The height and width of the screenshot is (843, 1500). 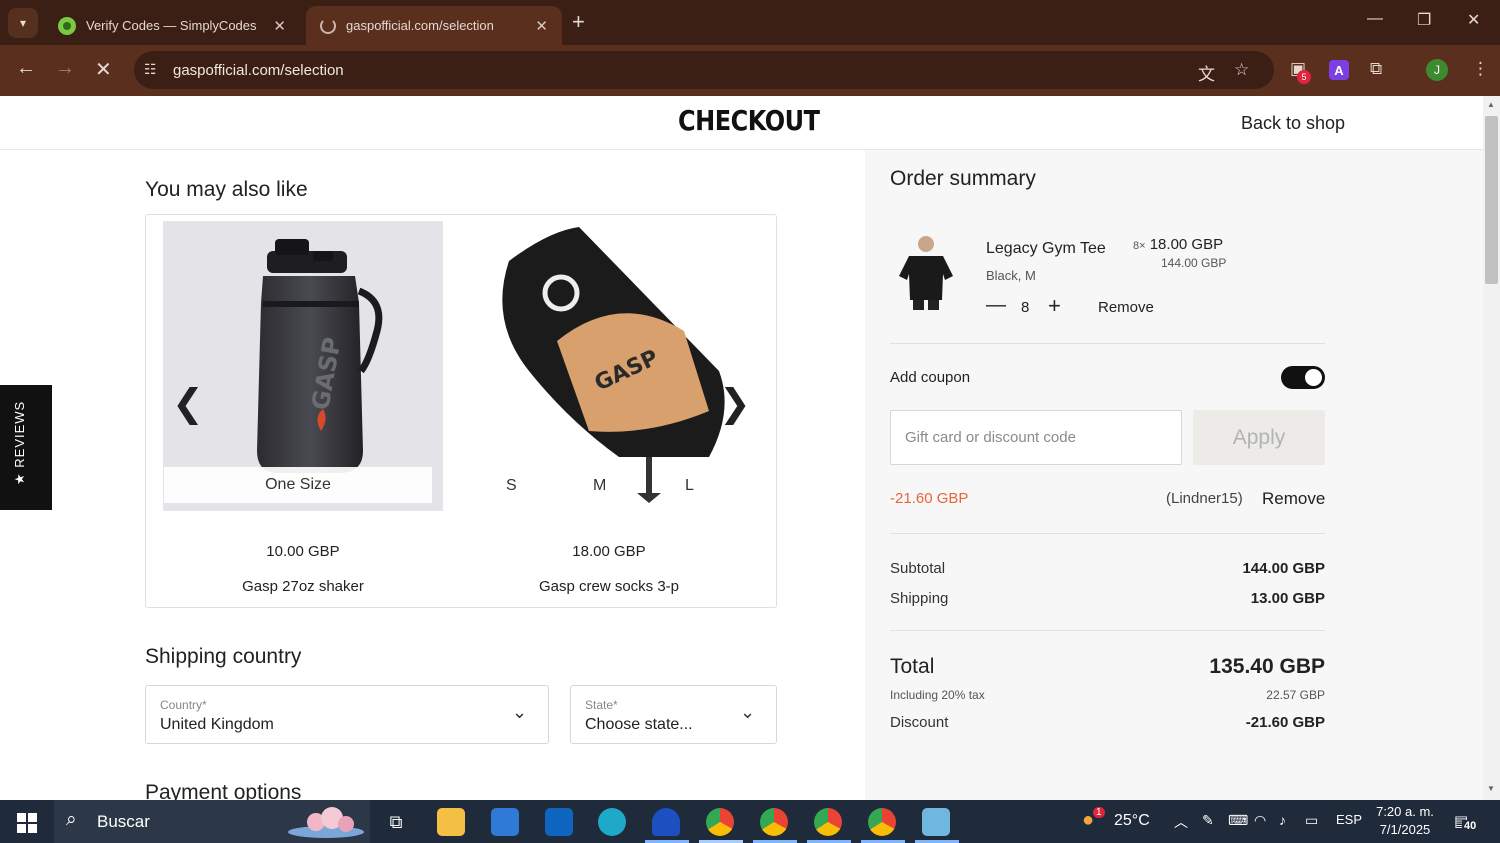 I want to click on close-window-icon: ✕, so click(x=1473, y=20).